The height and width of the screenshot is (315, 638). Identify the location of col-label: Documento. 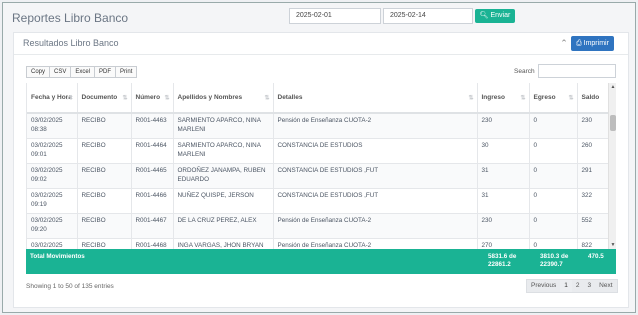
(99, 97).